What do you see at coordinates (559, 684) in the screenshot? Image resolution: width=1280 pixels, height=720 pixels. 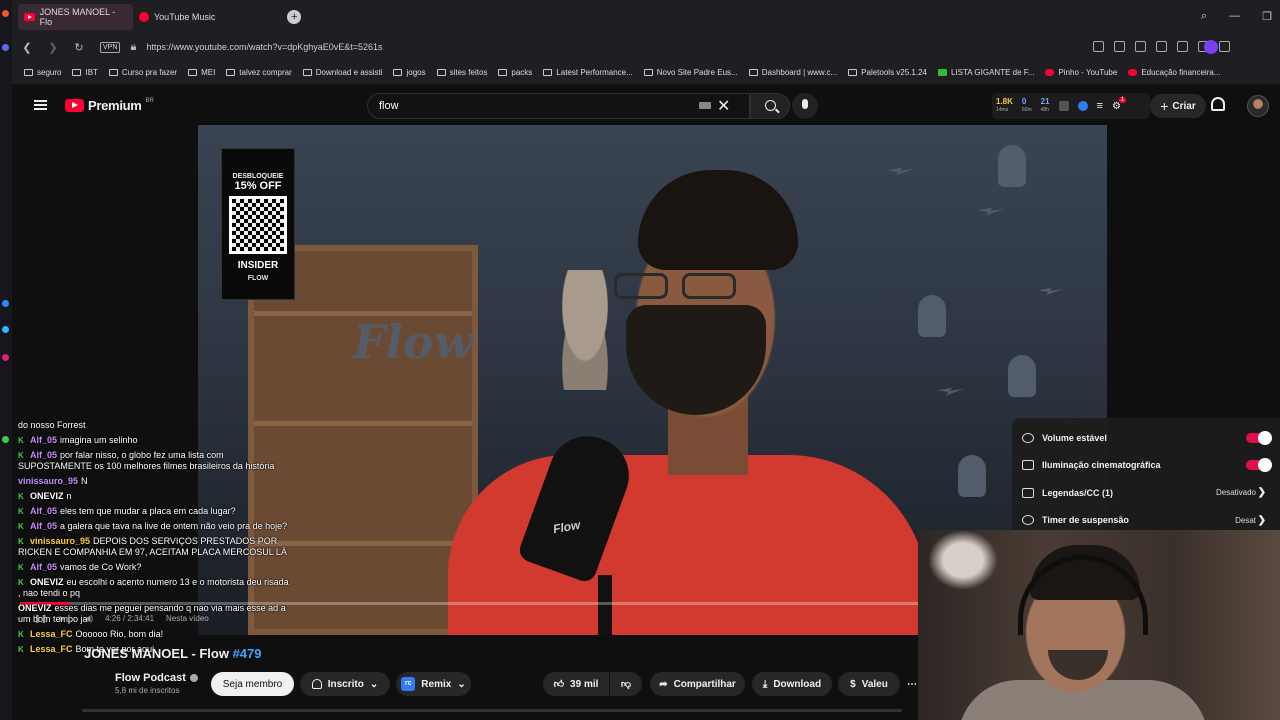 I see `thumbs-up-icon: 👍︎` at bounding box center [559, 684].